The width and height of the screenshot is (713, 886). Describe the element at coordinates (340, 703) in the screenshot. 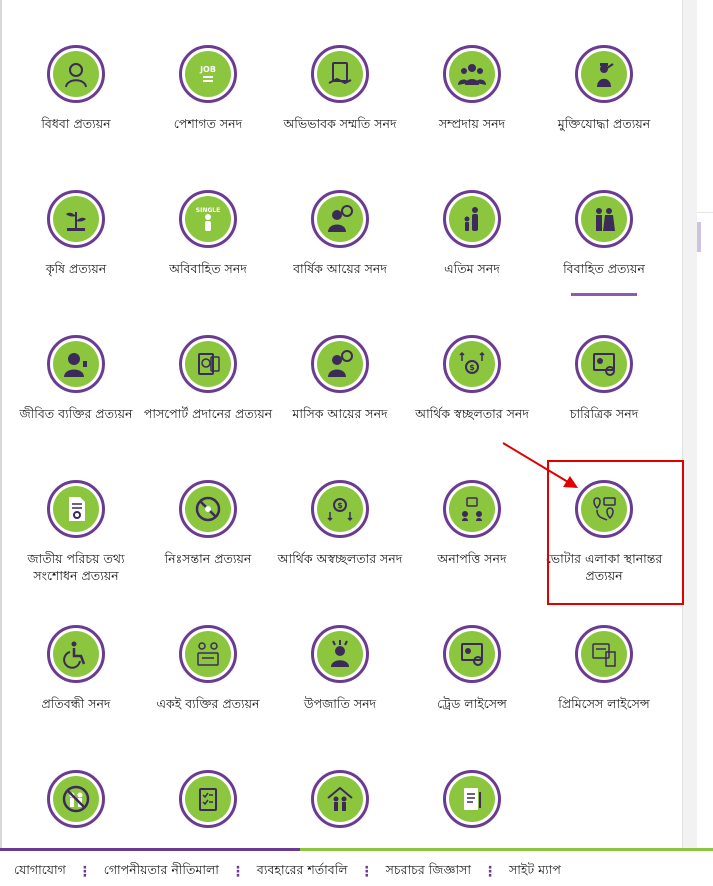

I see `service-label: উপজাতি সনদ` at that location.